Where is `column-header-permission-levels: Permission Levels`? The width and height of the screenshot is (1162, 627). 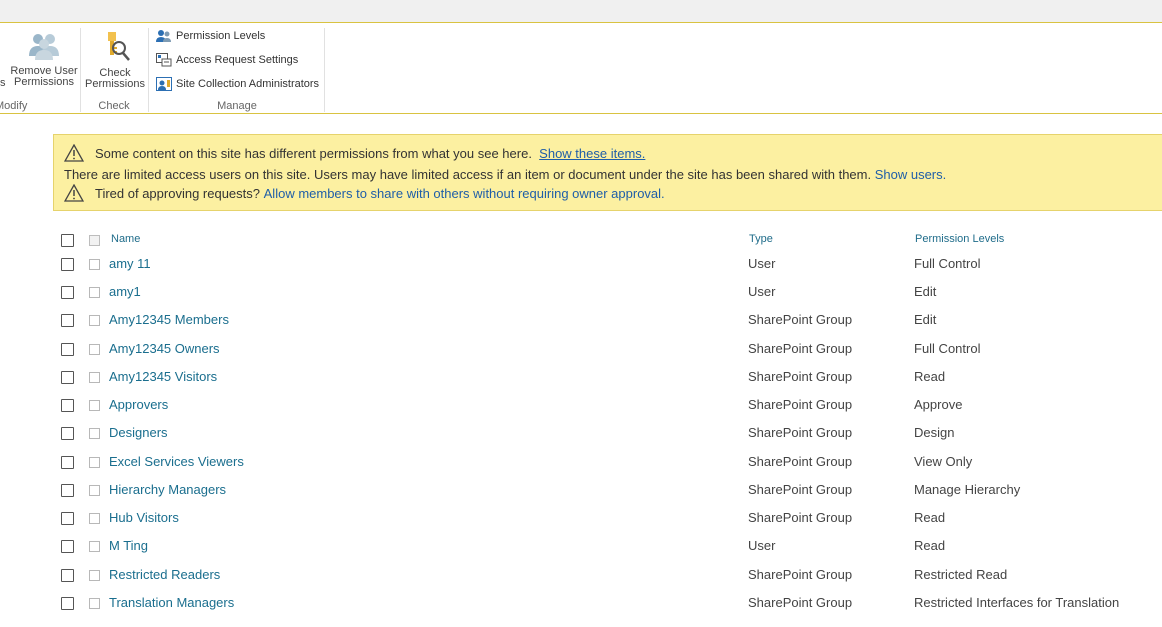 column-header-permission-levels: Permission Levels is located at coordinates (959, 239).